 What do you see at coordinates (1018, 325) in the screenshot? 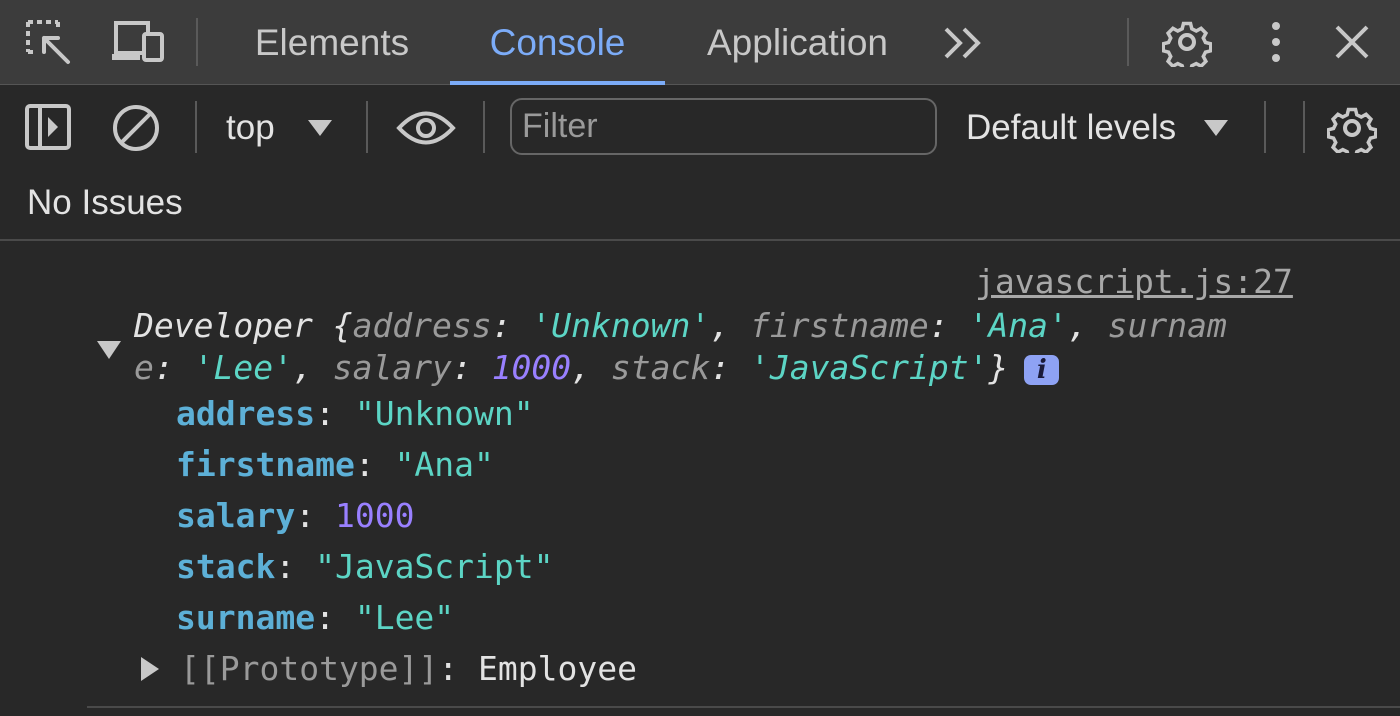
I see `summary-value: 'Ana'` at bounding box center [1018, 325].